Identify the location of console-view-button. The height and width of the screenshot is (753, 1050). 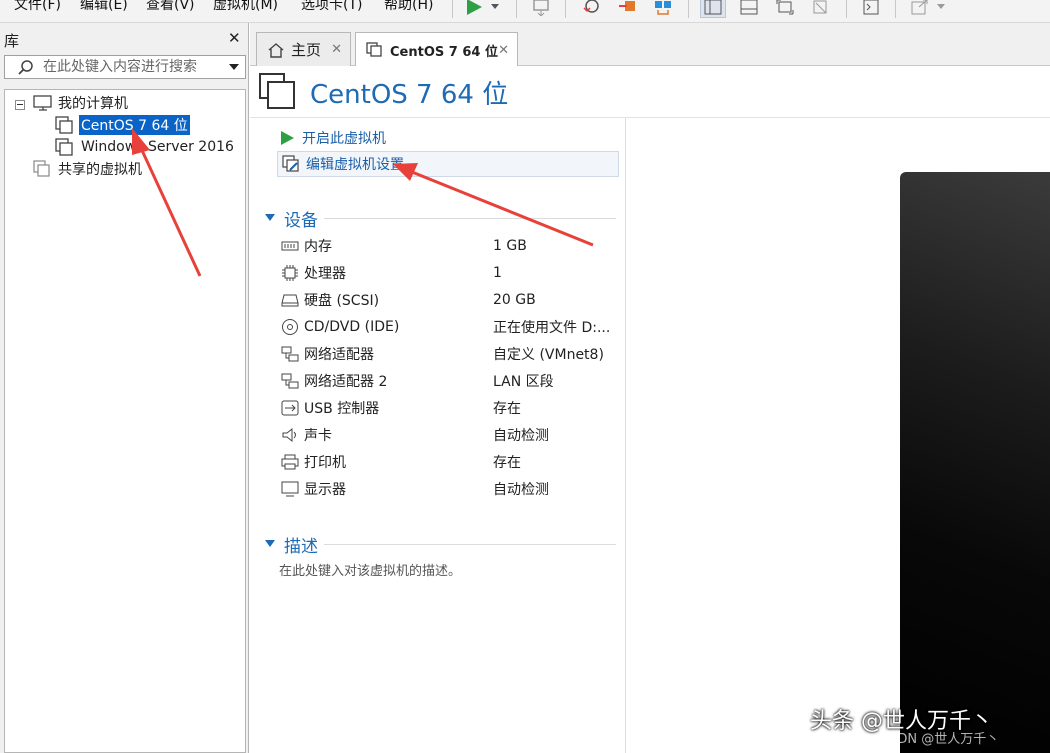
(871, 9).